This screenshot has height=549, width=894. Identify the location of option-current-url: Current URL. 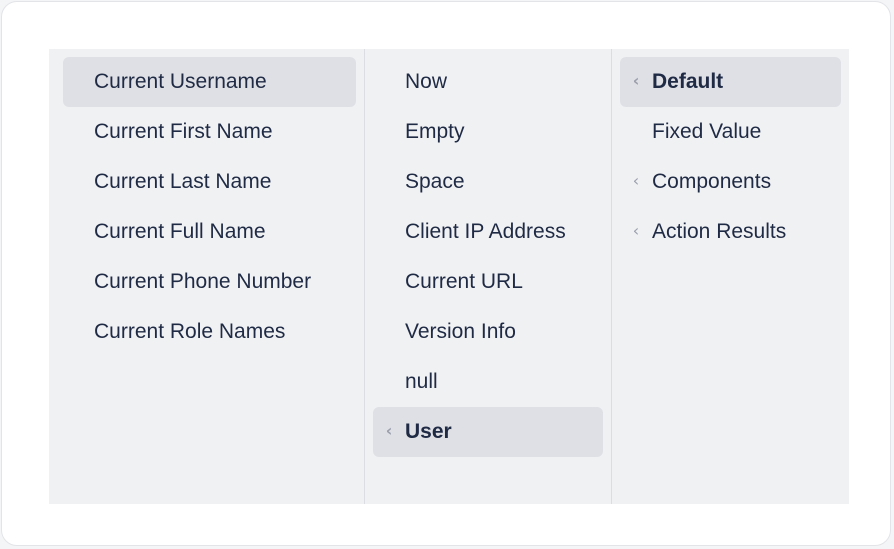
(488, 282).